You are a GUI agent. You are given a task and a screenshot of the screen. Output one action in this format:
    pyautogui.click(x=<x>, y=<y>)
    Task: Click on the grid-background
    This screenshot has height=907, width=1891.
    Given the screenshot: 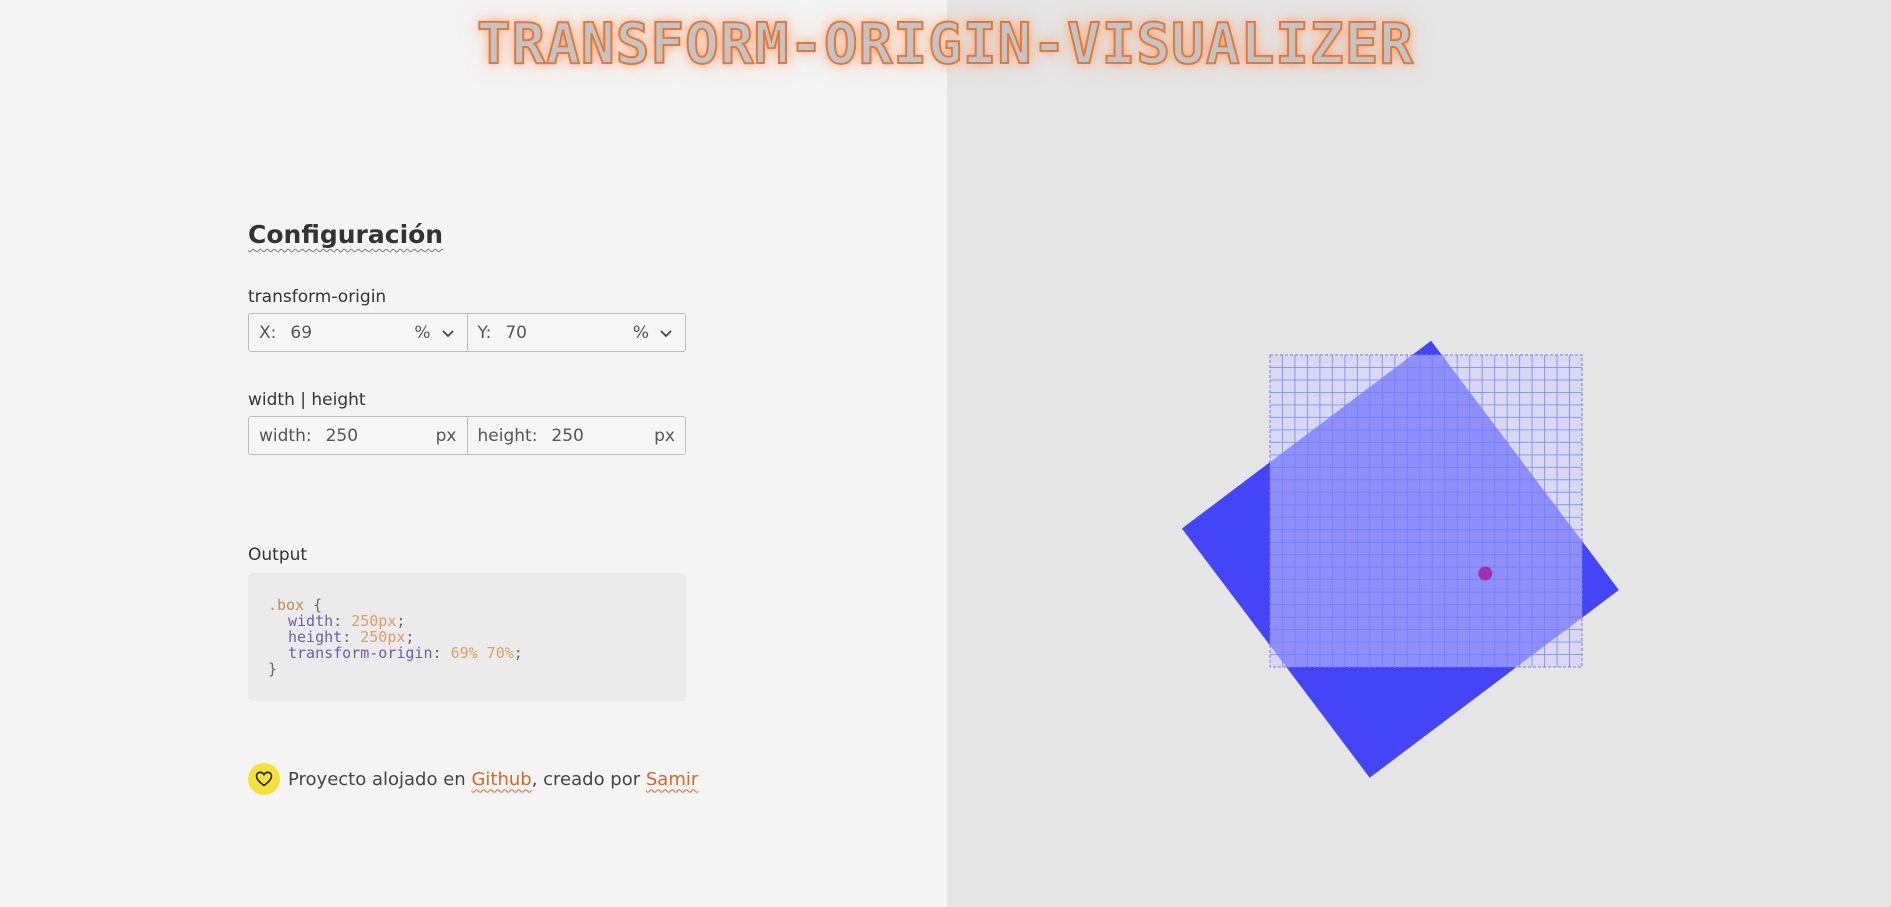 What is the action you would take?
    pyautogui.click(x=1426, y=511)
    